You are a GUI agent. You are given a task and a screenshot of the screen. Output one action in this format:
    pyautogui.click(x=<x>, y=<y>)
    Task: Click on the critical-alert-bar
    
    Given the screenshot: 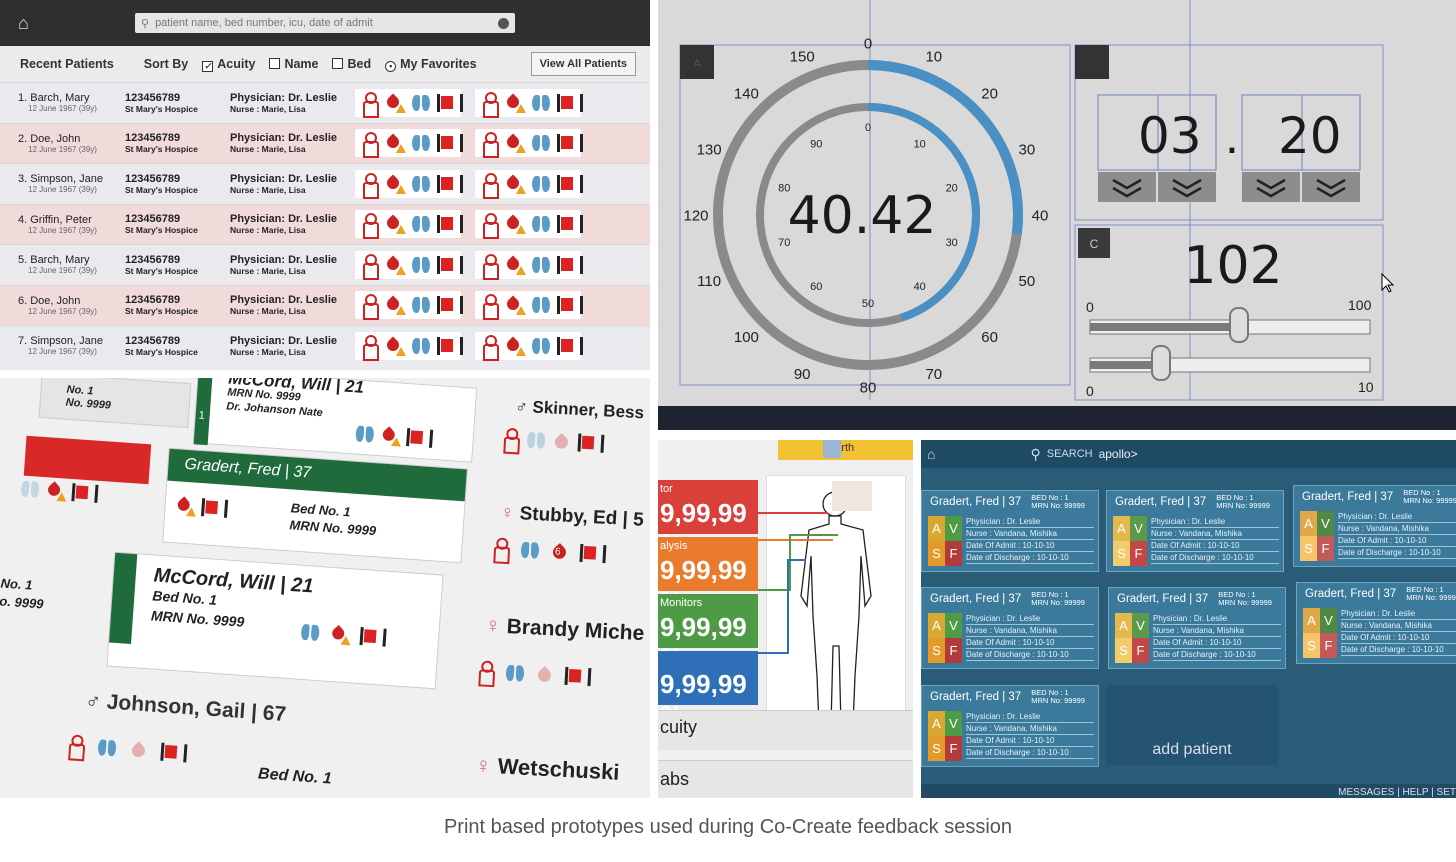 What is the action you would take?
    pyautogui.click(x=87, y=460)
    